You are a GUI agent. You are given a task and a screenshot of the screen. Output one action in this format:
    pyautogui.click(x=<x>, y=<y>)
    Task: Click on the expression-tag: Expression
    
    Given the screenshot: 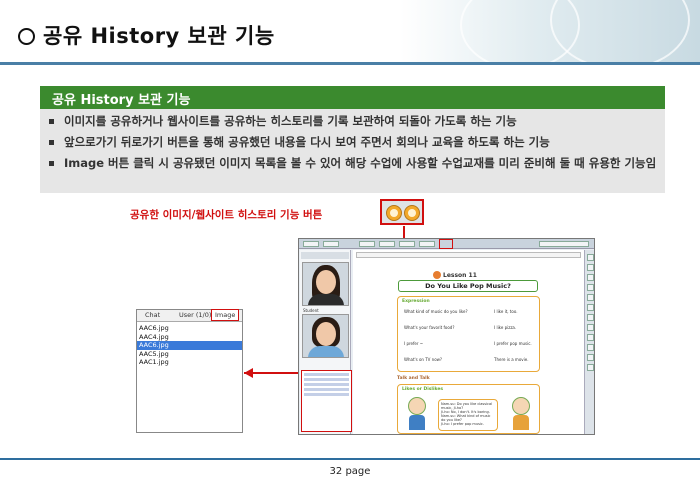 What is the action you would take?
    pyautogui.click(x=416, y=301)
    